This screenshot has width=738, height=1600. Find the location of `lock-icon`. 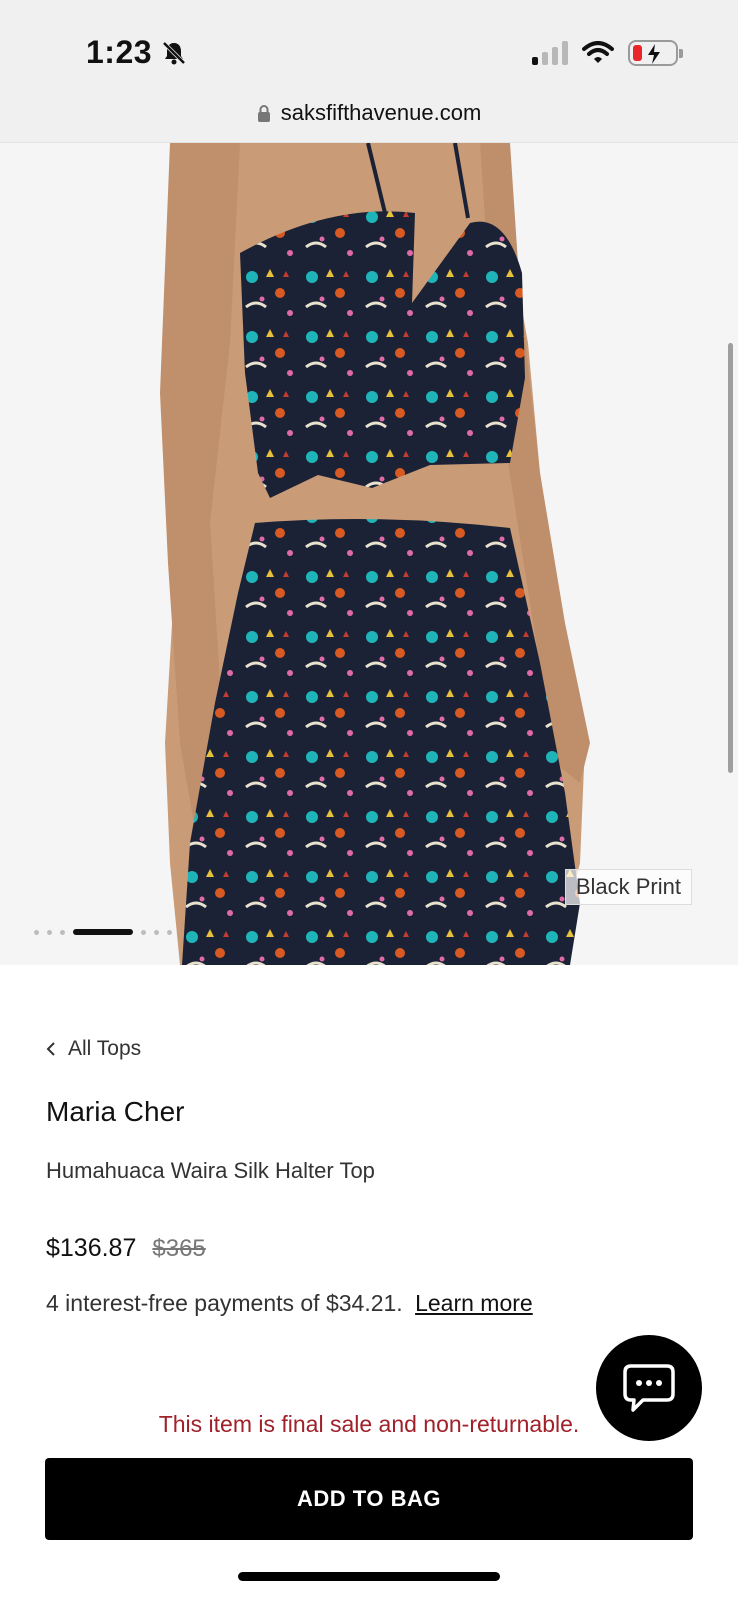

lock-icon is located at coordinates (263, 113).